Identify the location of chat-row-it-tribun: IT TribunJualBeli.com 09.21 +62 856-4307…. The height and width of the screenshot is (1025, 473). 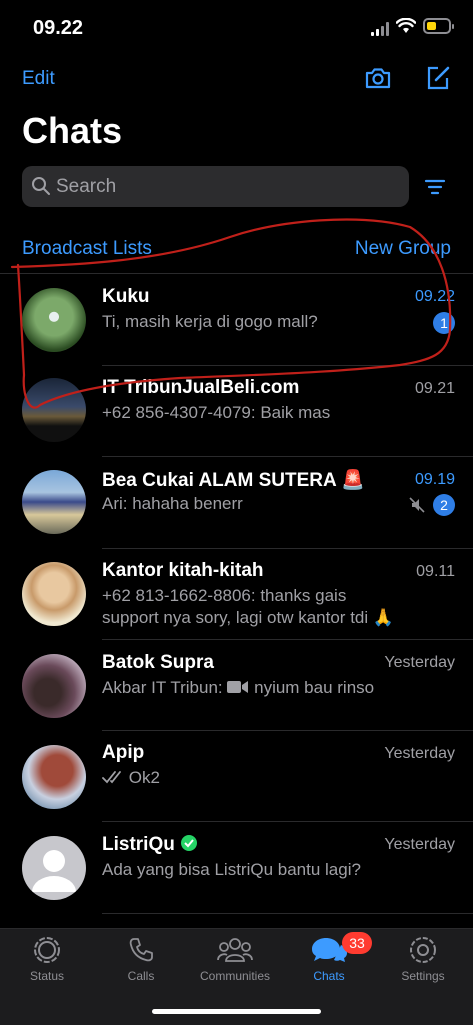
(236, 411).